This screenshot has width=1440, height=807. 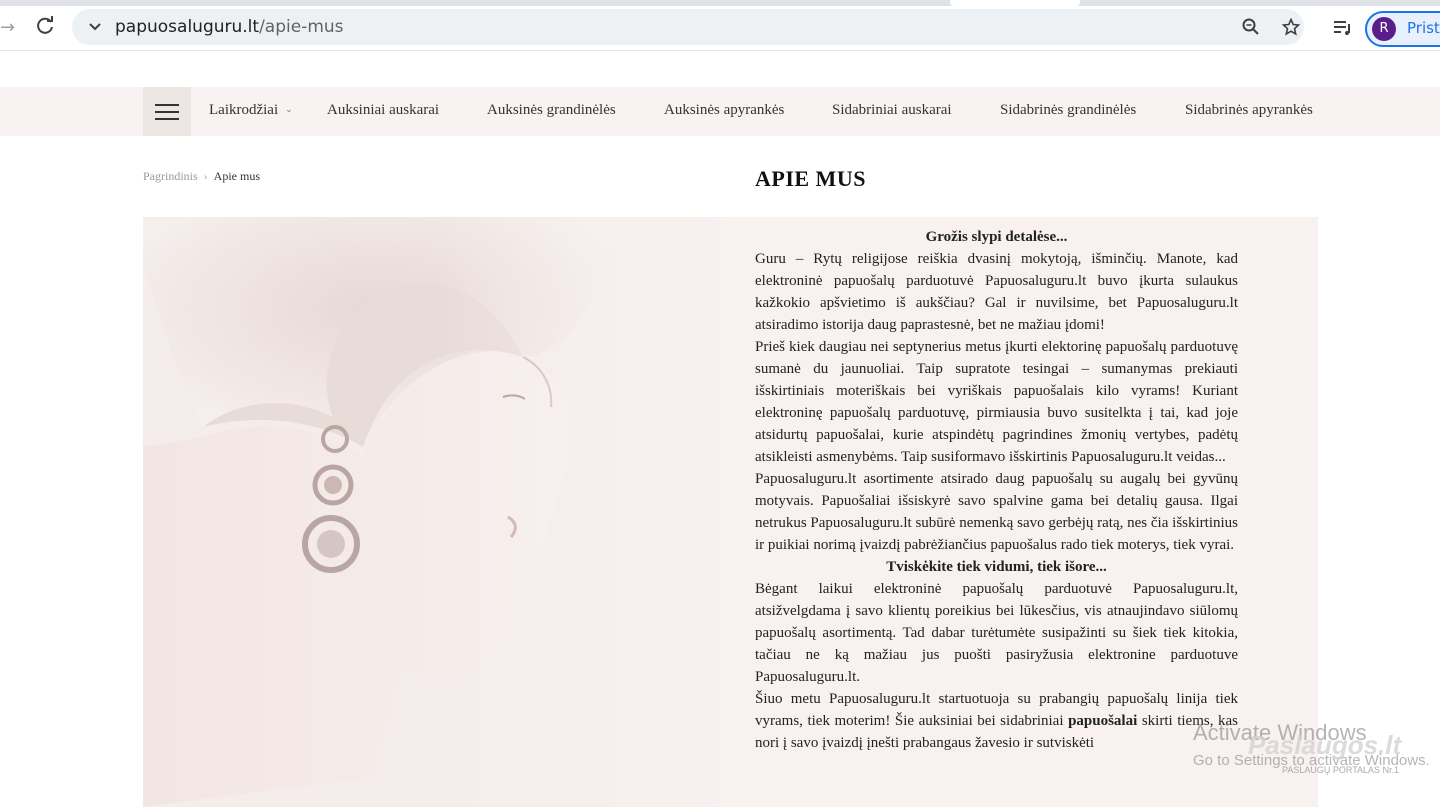 What do you see at coordinates (187, 27) in the screenshot?
I see `url-domain: papuosaluguru.lt` at bounding box center [187, 27].